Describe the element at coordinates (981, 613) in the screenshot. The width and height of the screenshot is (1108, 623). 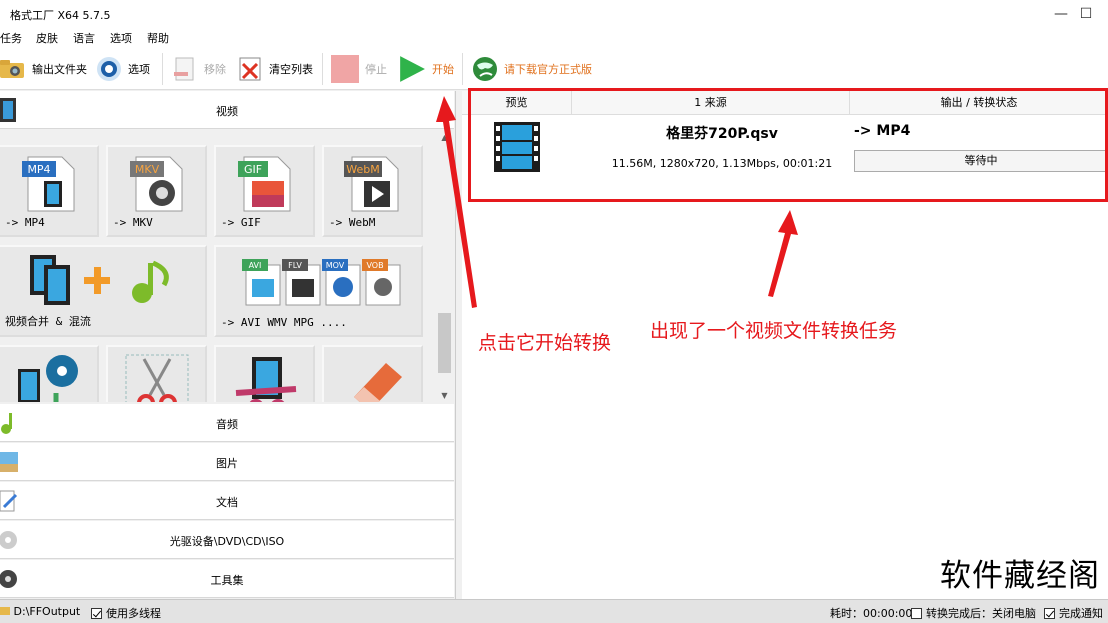
I see `shutdown-label: 转换完成后：关闭电脑` at that location.